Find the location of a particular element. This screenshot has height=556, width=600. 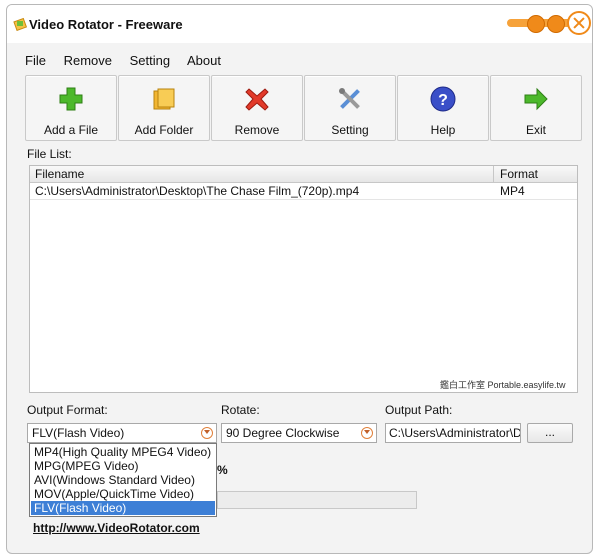

progress-bar is located at coordinates (317, 500).